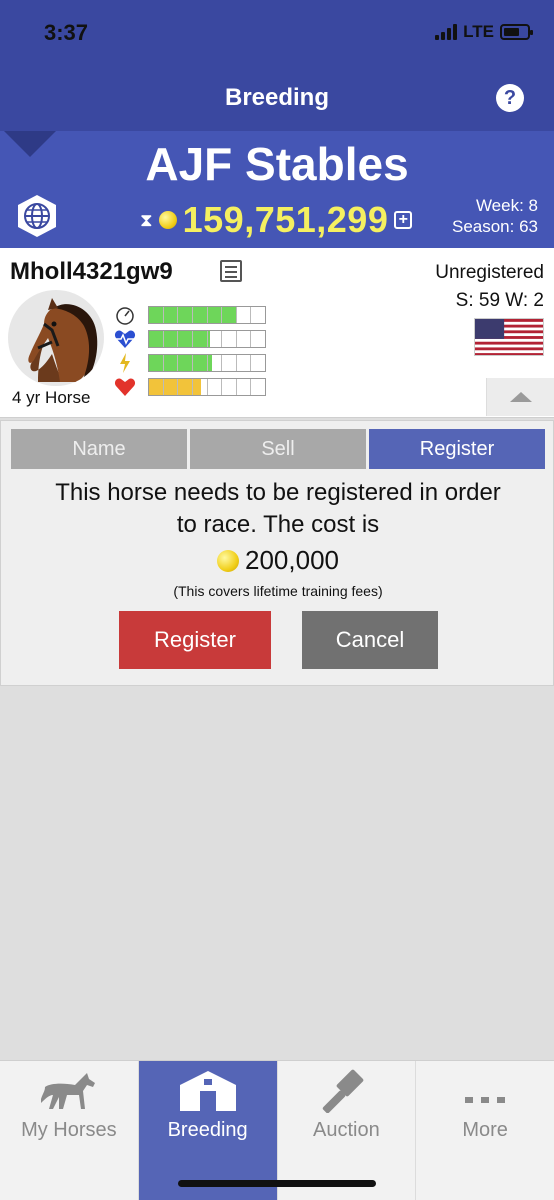 The image size is (554, 1200). Describe the element at coordinates (499, 300) in the screenshot. I see `race-record: S: 59 W: 2` at that location.